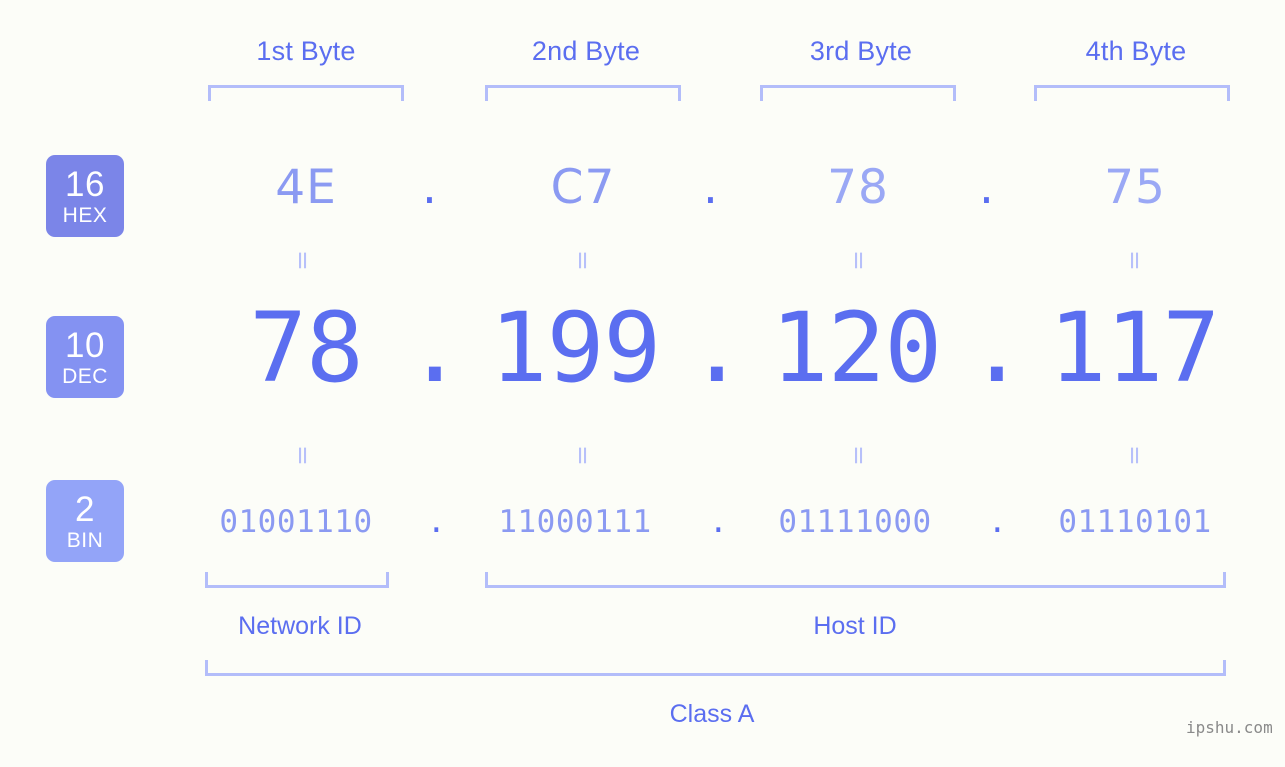  Describe the element at coordinates (586, 51) in the screenshot. I see `byte-header-2: 2nd Byte` at that location.